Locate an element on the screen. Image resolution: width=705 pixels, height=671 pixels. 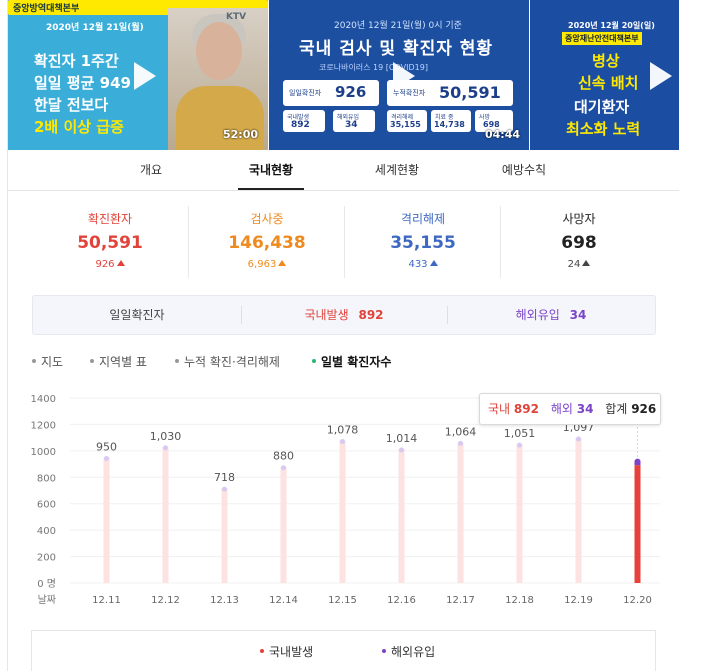
daily-domestic: 국내발생 892 is located at coordinates (344, 315).